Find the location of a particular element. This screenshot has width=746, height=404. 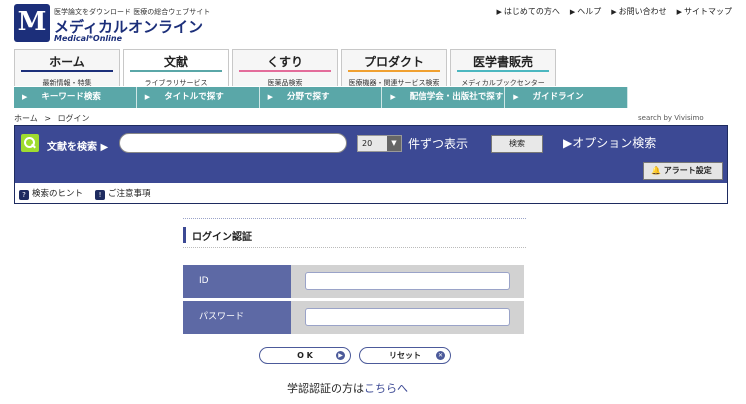

reset-button: リセット ✕ is located at coordinates (405, 355).